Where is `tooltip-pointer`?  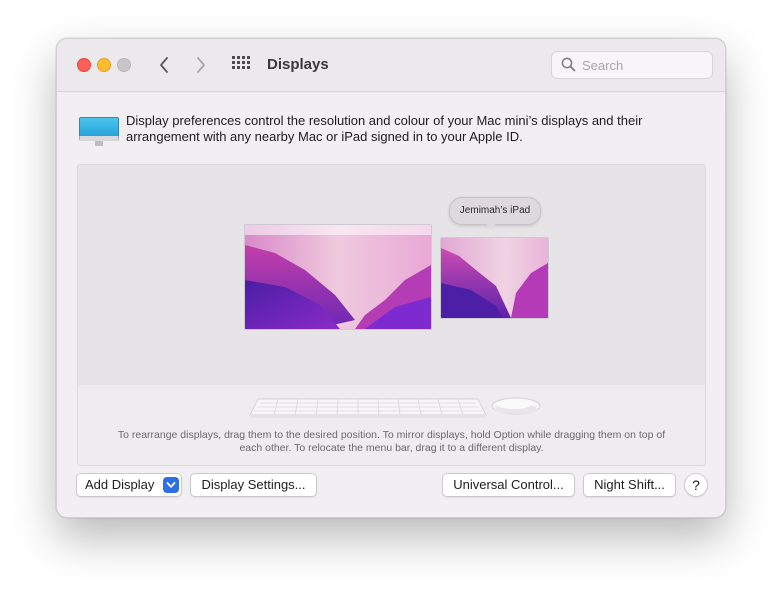 tooltip-pointer is located at coordinates (491, 226).